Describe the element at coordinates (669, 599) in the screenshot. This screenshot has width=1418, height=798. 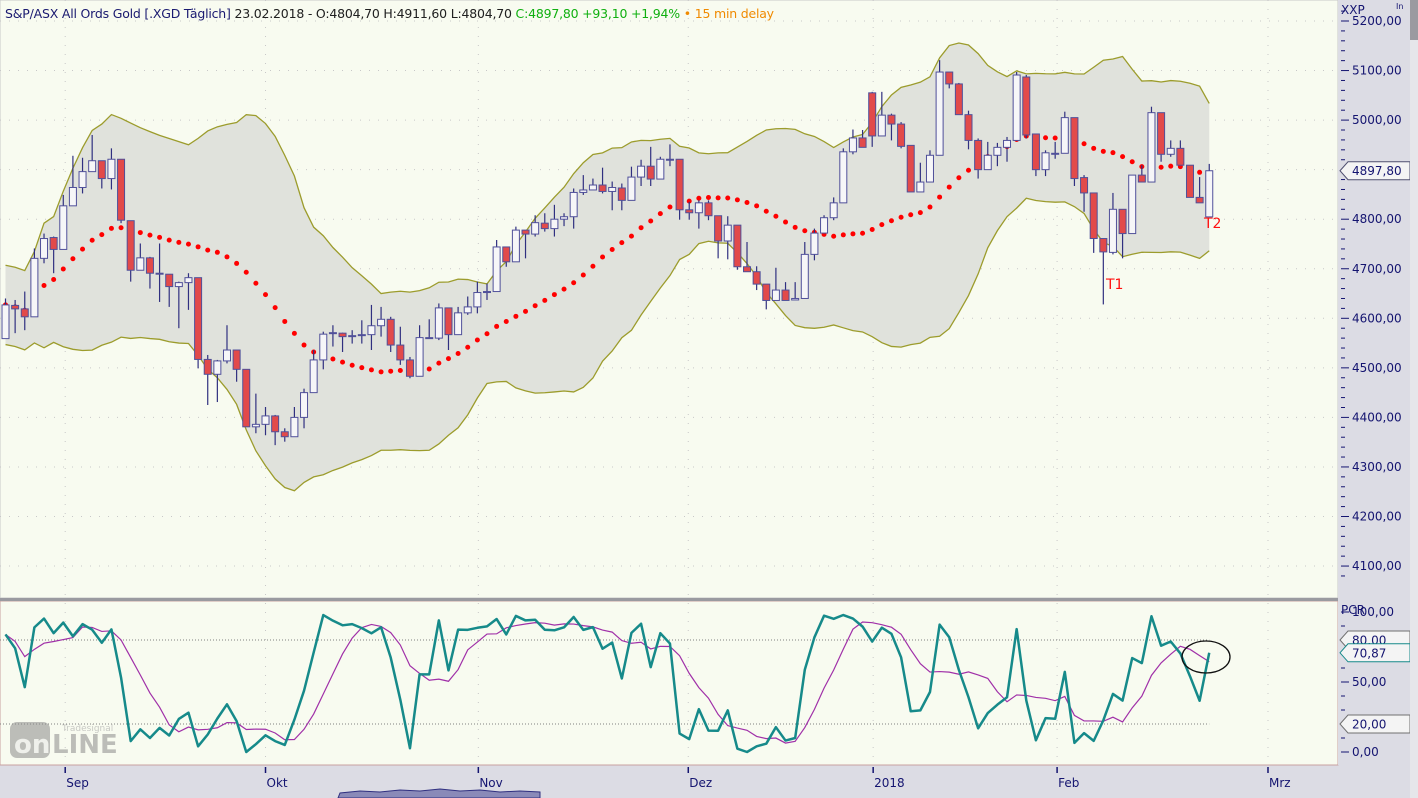
I see `panel-splitter` at that location.